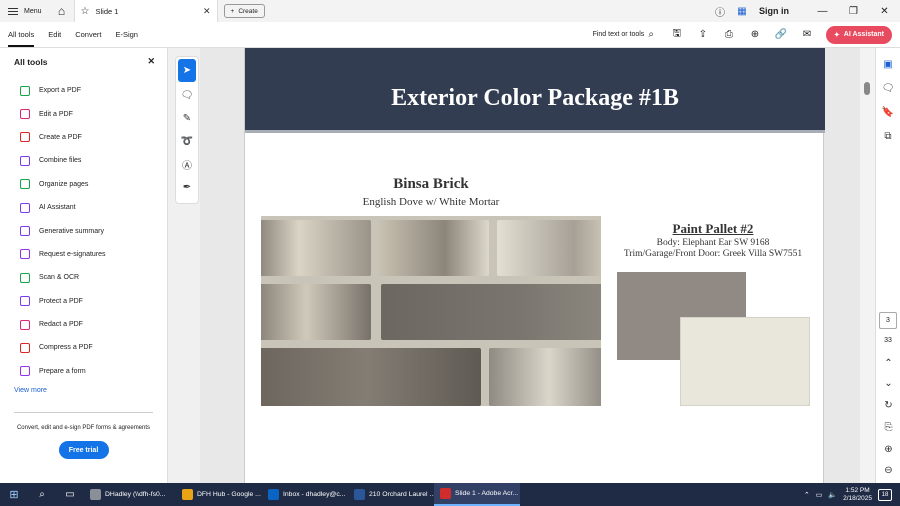  Describe the element at coordinates (83, 207) in the screenshot. I see `sidebar-item-ai-assistant: AI Assistant` at that location.